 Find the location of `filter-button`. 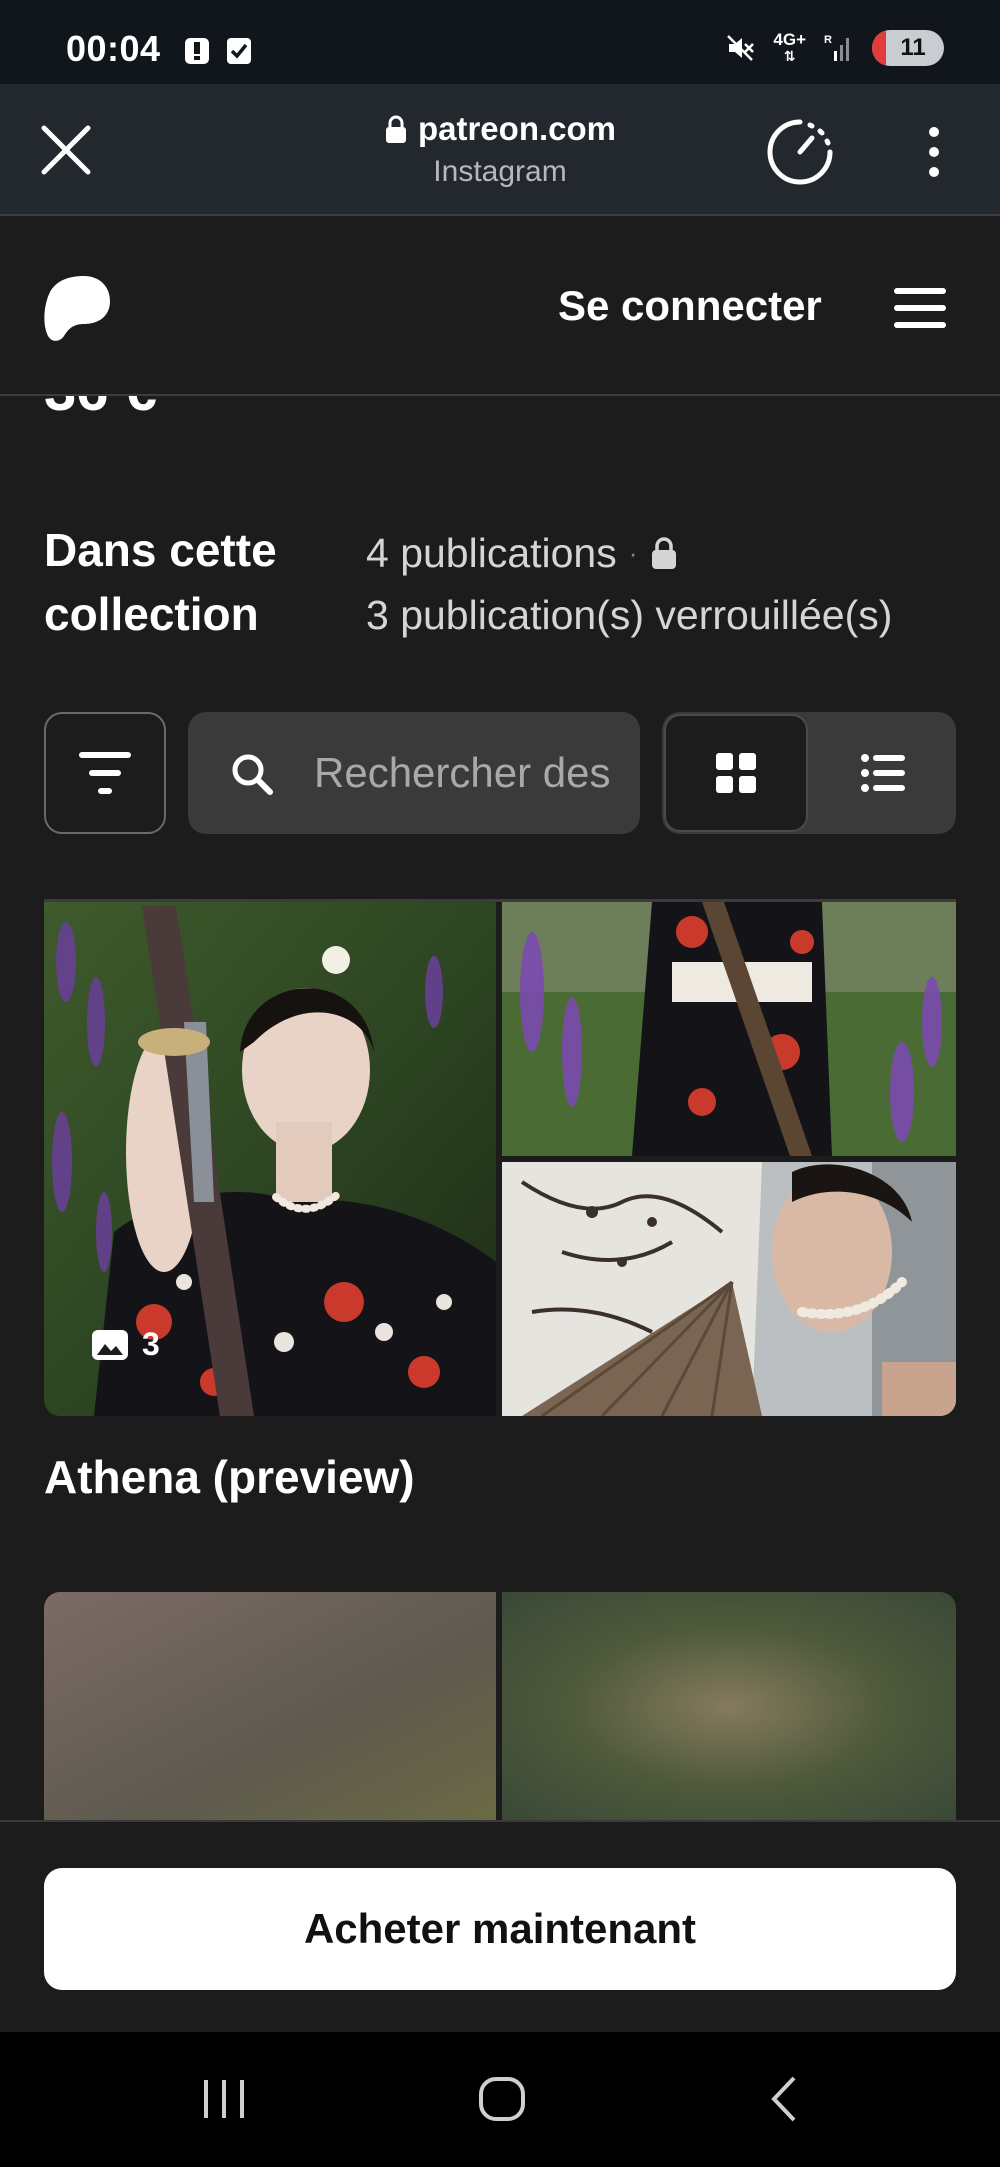

filter-button is located at coordinates (105, 773).